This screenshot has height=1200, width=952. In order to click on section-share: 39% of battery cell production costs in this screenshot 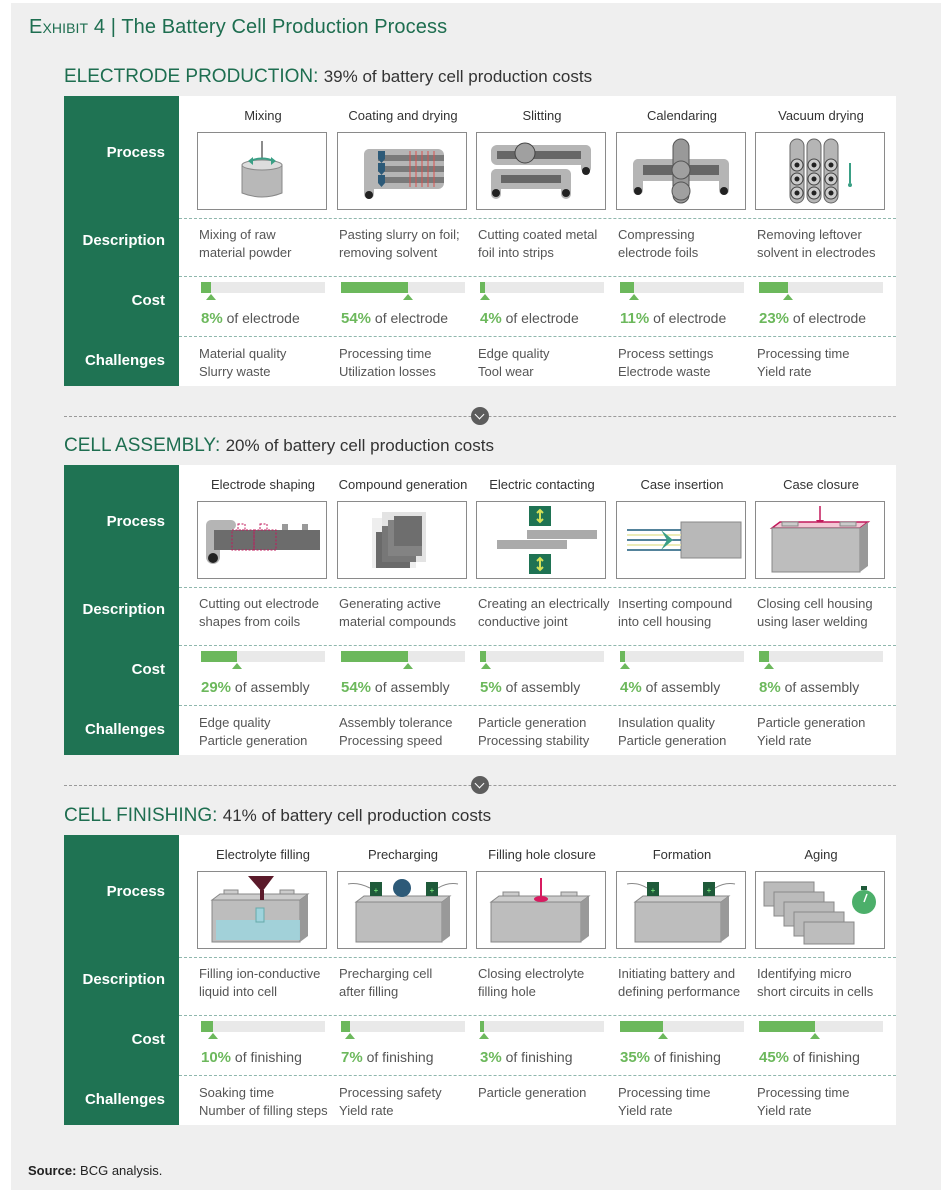, I will do `click(458, 76)`.